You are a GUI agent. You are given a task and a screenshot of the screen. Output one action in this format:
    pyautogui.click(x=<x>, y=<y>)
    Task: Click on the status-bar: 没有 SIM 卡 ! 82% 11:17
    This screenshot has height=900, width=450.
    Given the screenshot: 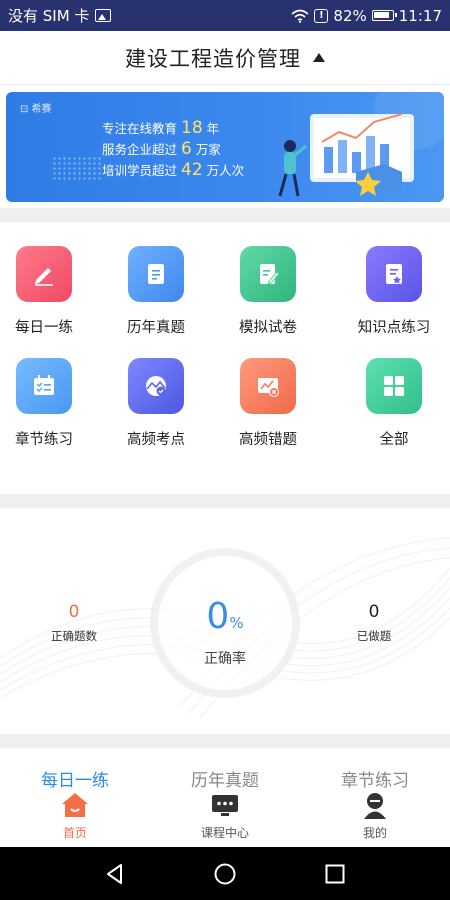 What is the action you would take?
    pyautogui.click(x=225, y=15)
    